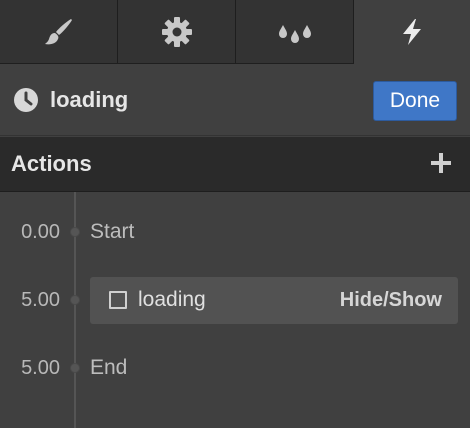 The width and height of the screenshot is (470, 428). I want to click on actions-section-header: Actions, so click(235, 164).